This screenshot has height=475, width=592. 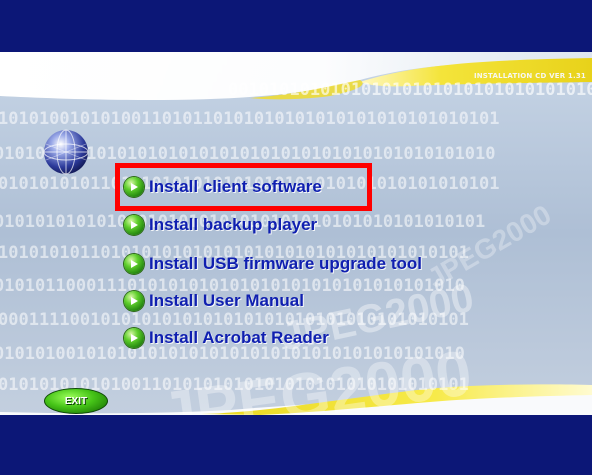 I want to click on install-usb-firmware-upgrade-tool-option: Install USB firmware upgrade tool, so click(x=273, y=264).